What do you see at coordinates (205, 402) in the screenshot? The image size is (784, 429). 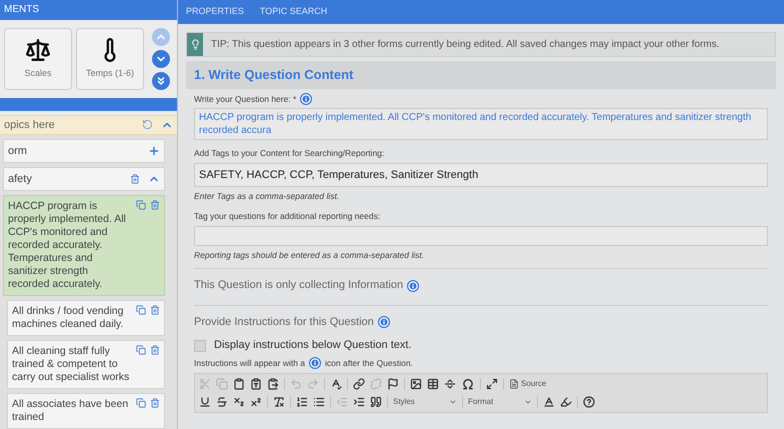 I see `underline-icon` at bounding box center [205, 402].